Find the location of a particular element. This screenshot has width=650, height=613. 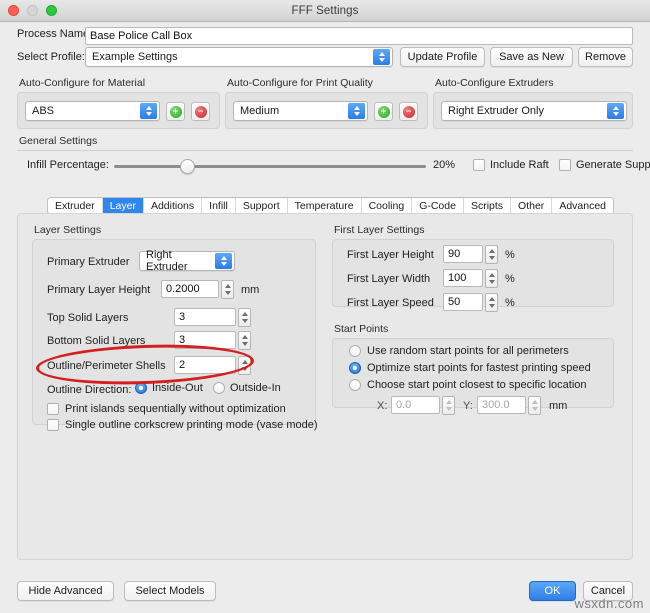

add-material-button: + is located at coordinates (175, 111).